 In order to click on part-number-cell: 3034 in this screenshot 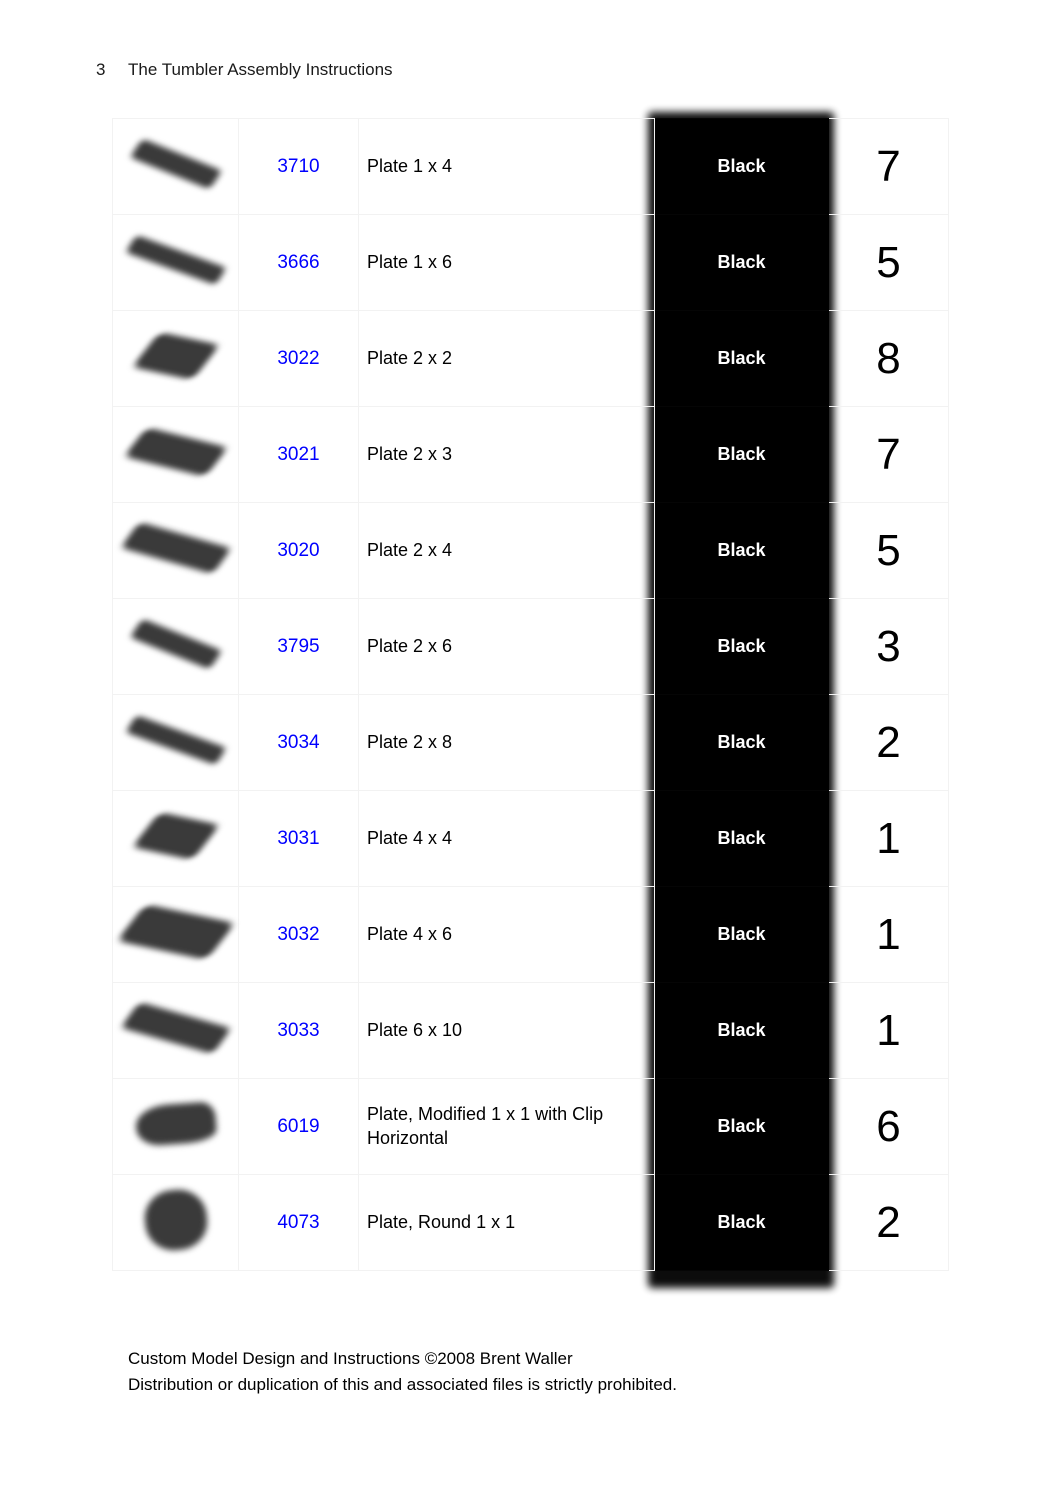, I will do `click(298, 742)`.